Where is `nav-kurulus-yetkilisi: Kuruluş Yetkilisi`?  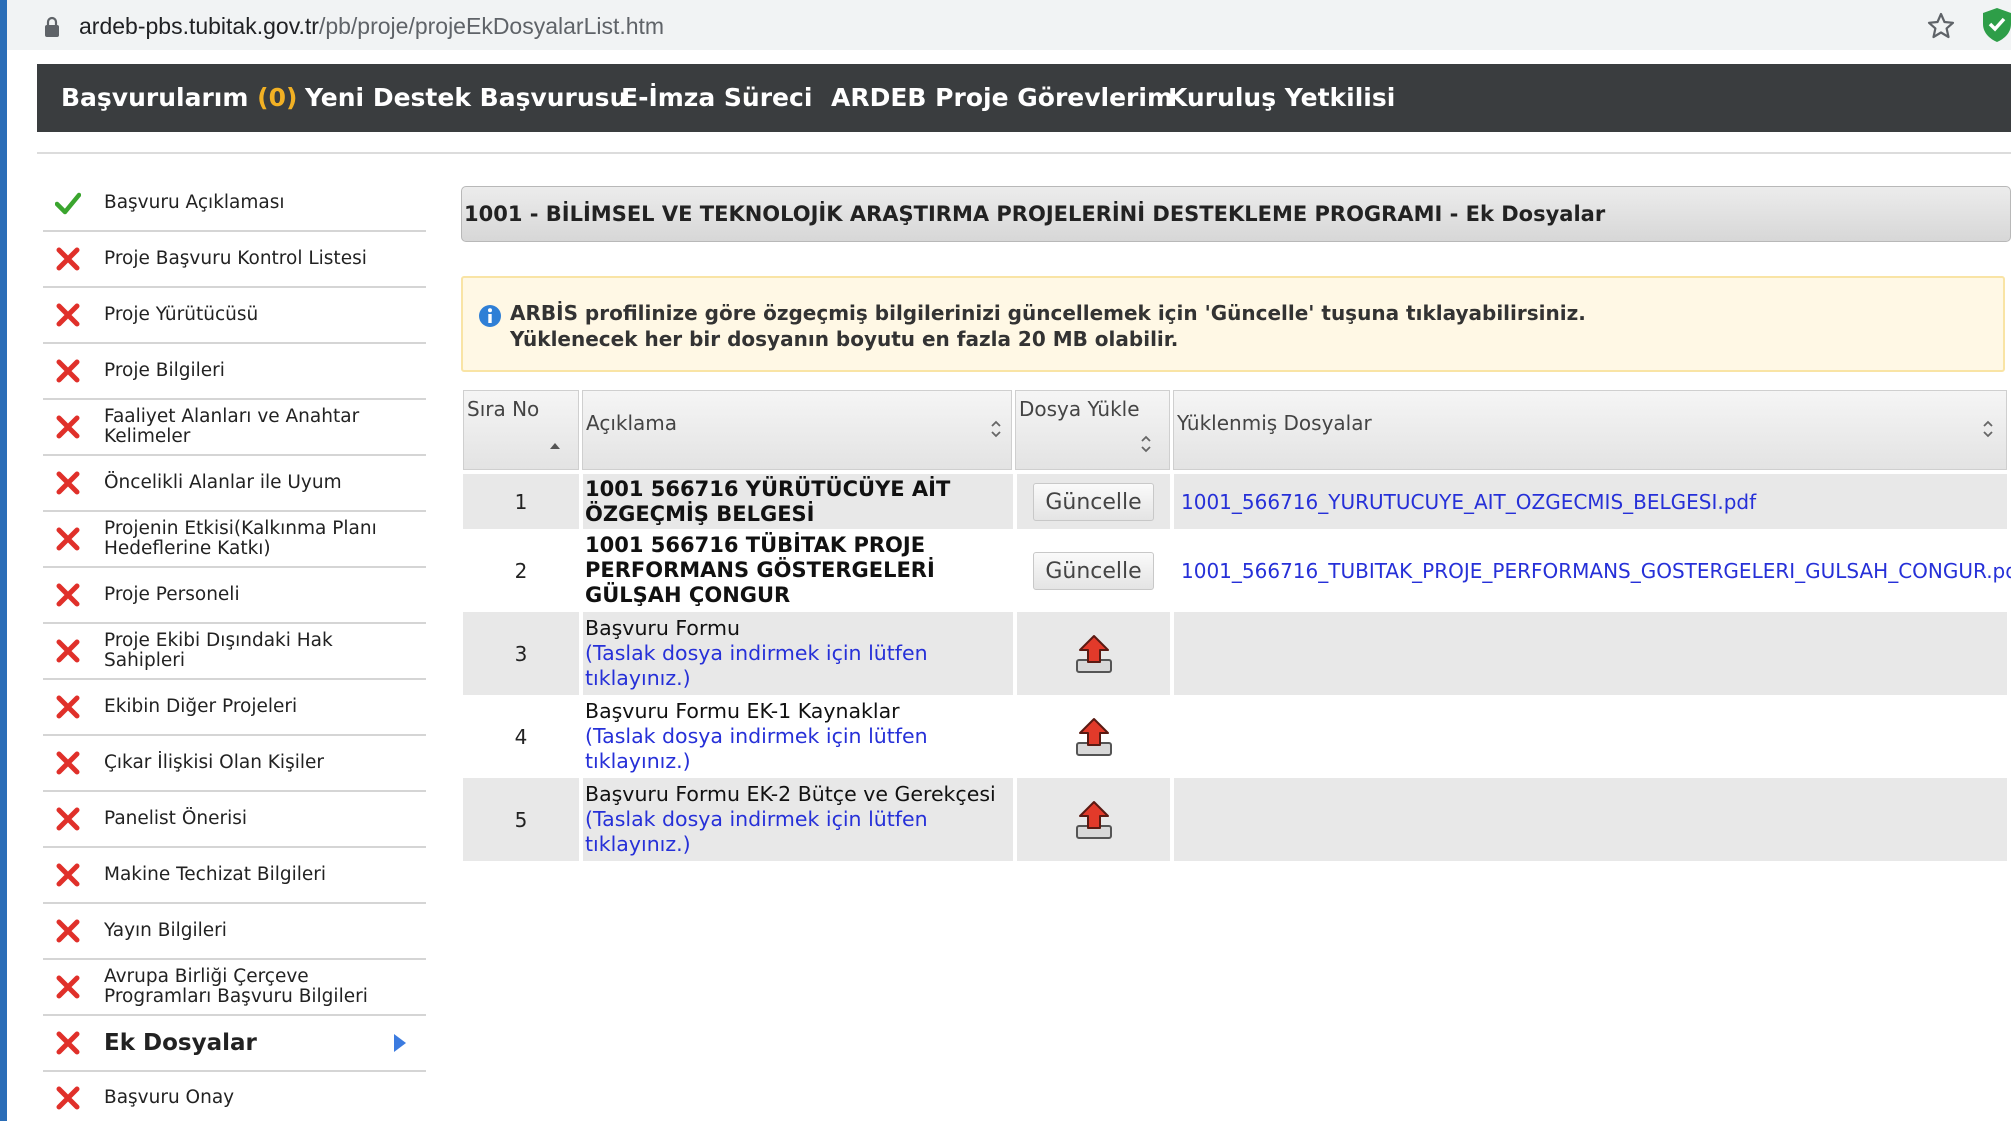 nav-kurulus-yetkilisi: Kuruluş Yetkilisi is located at coordinates (1281, 98).